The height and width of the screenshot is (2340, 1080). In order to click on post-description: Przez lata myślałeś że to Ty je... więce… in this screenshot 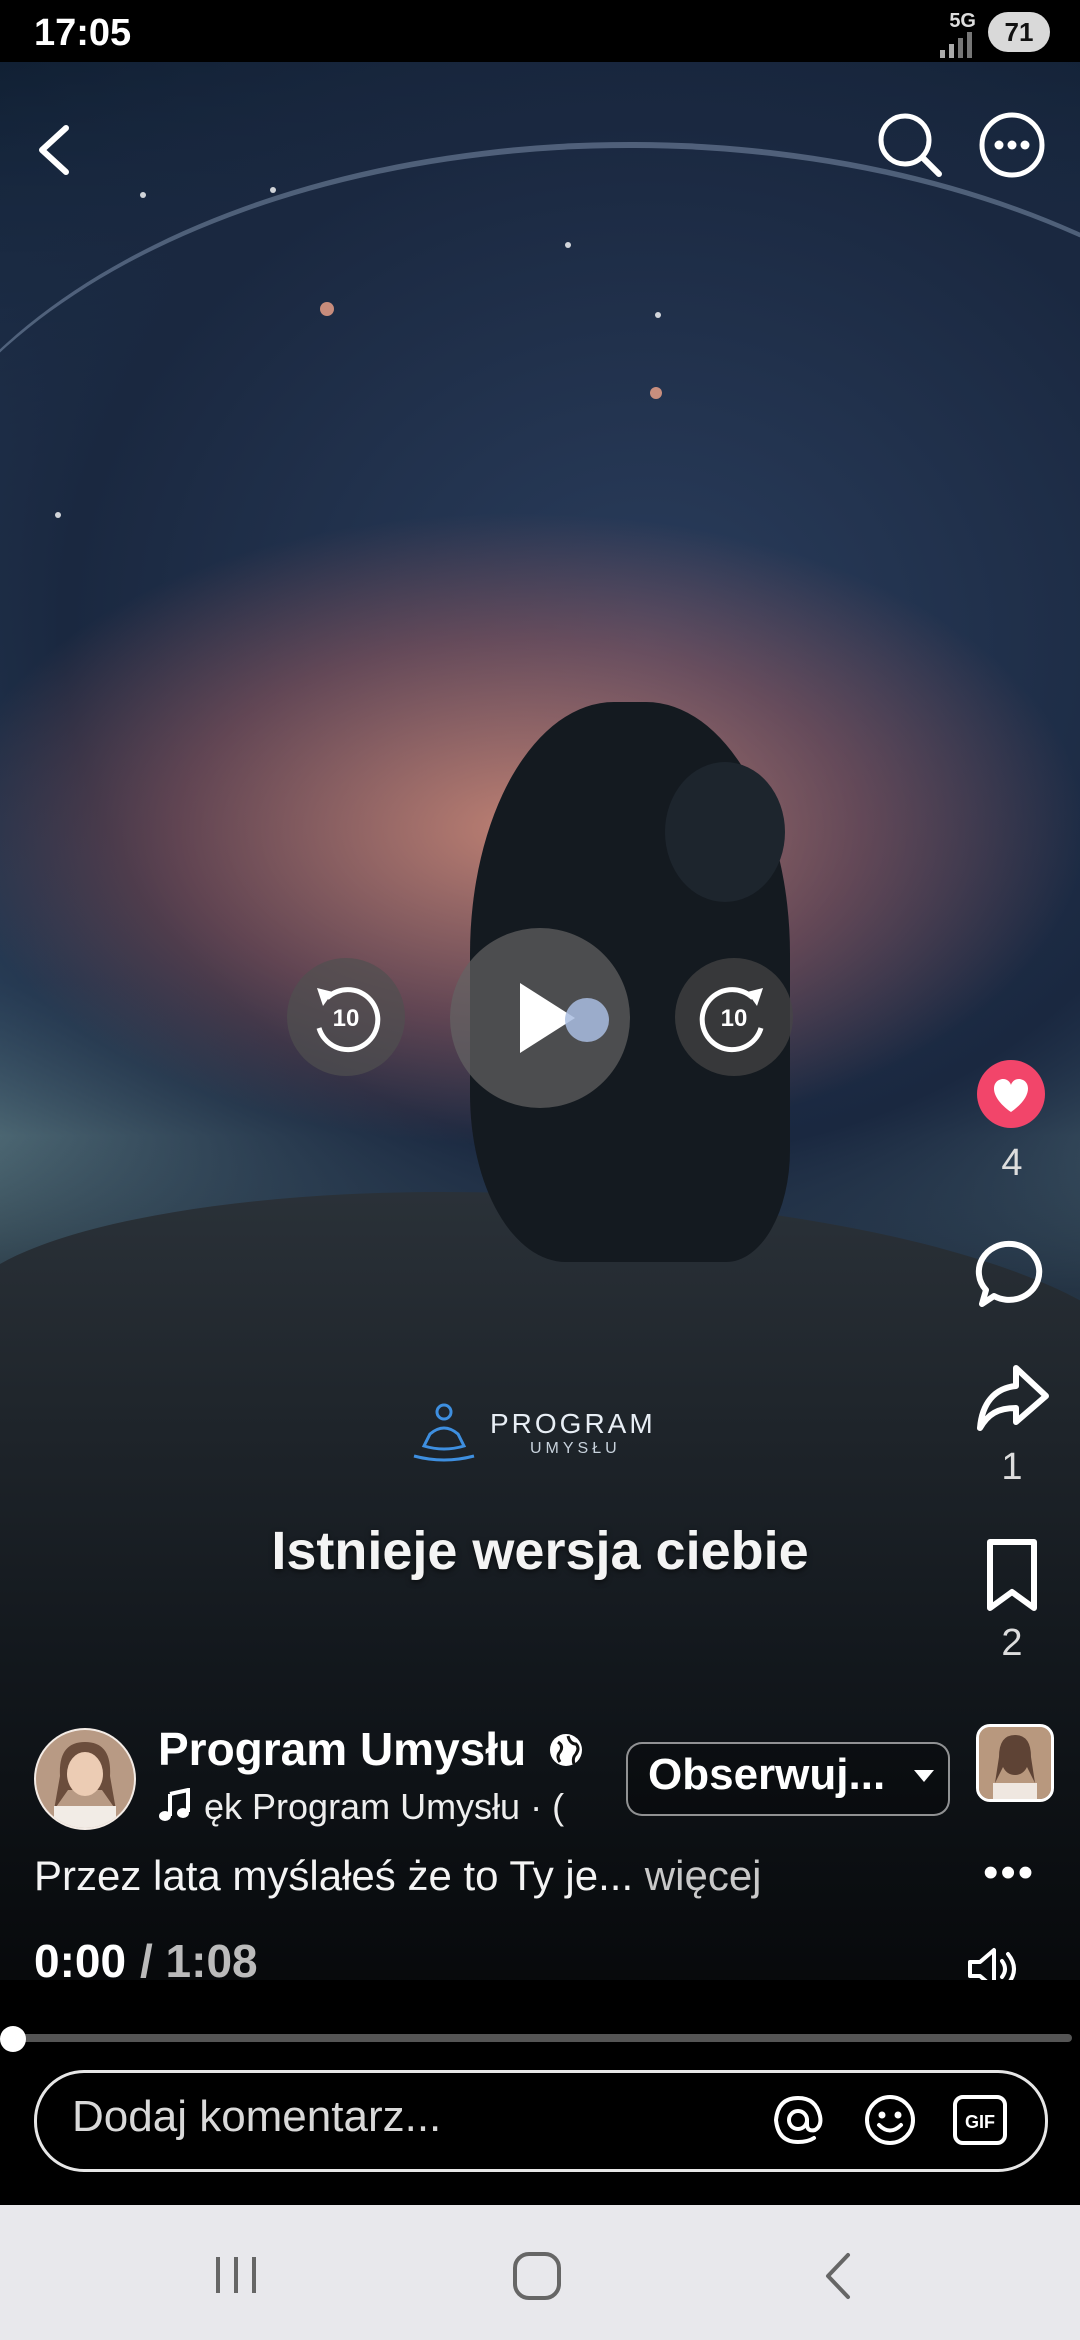, I will do `click(398, 1876)`.